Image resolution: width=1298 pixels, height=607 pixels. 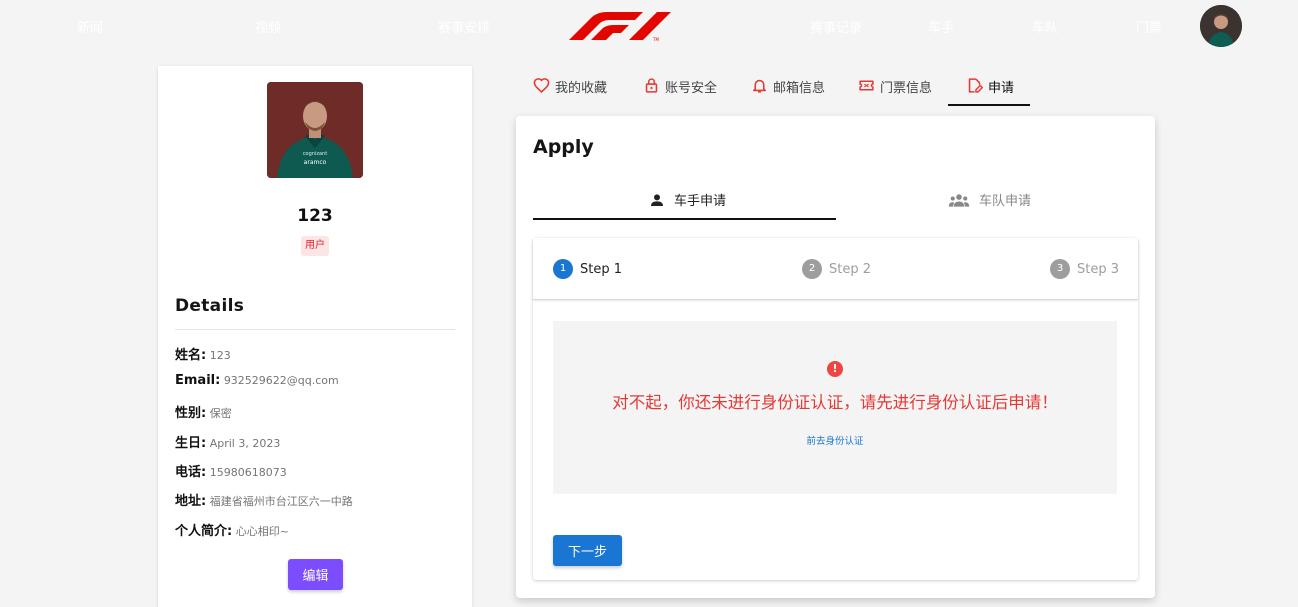 What do you see at coordinates (245, 443) in the screenshot?
I see `detail-value: April 3, 2023` at bounding box center [245, 443].